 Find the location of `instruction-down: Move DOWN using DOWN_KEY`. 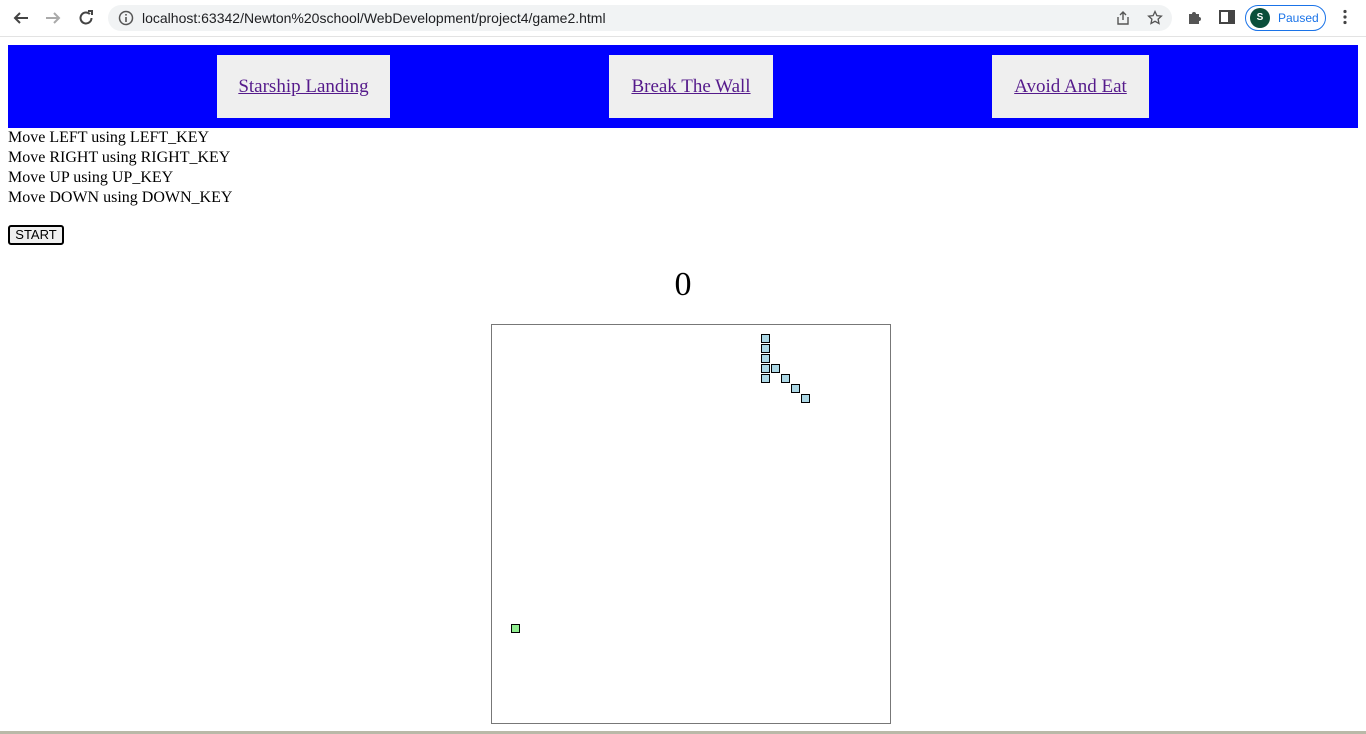

instruction-down: Move DOWN using DOWN_KEY is located at coordinates (120, 197).